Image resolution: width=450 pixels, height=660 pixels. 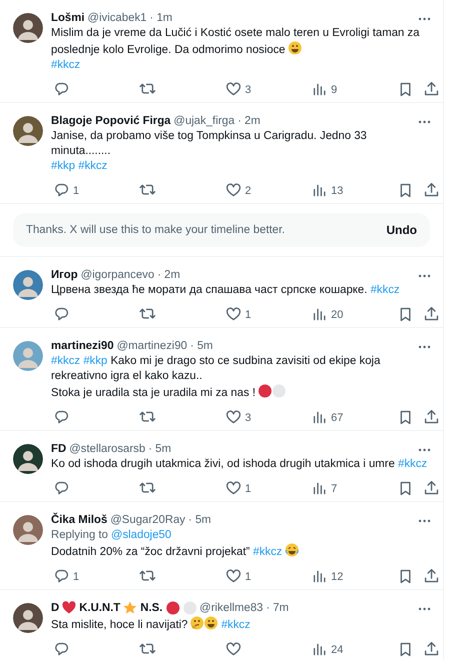 I want to click on replying-label: Replying to, so click(x=79, y=535).